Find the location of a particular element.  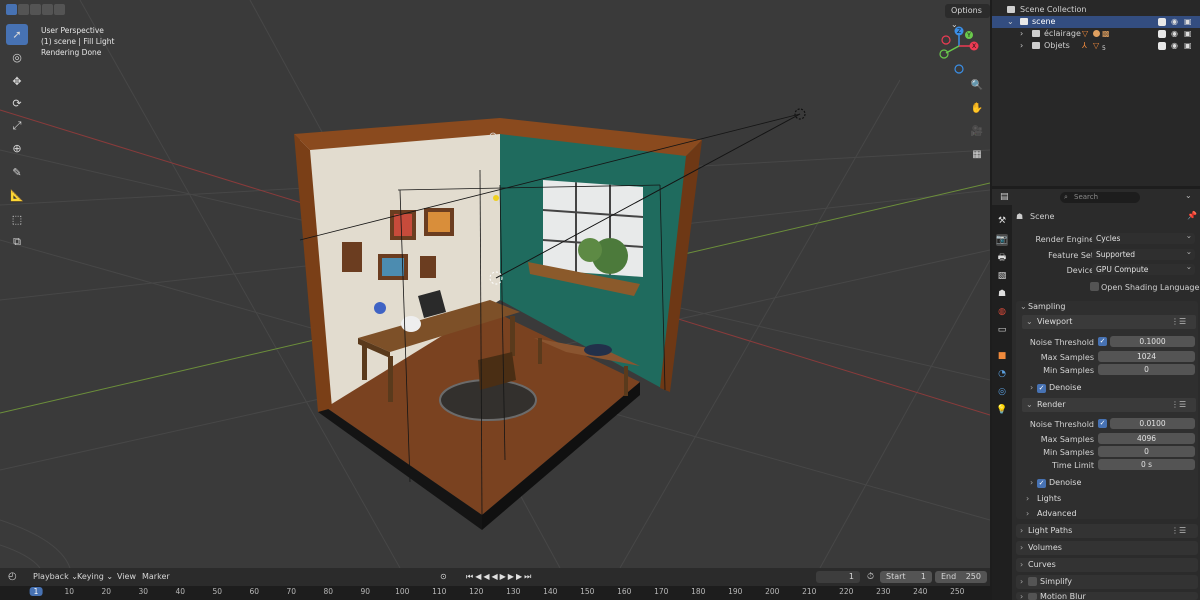

scene-tab-icon: ☗ is located at coordinates (1002, 294).